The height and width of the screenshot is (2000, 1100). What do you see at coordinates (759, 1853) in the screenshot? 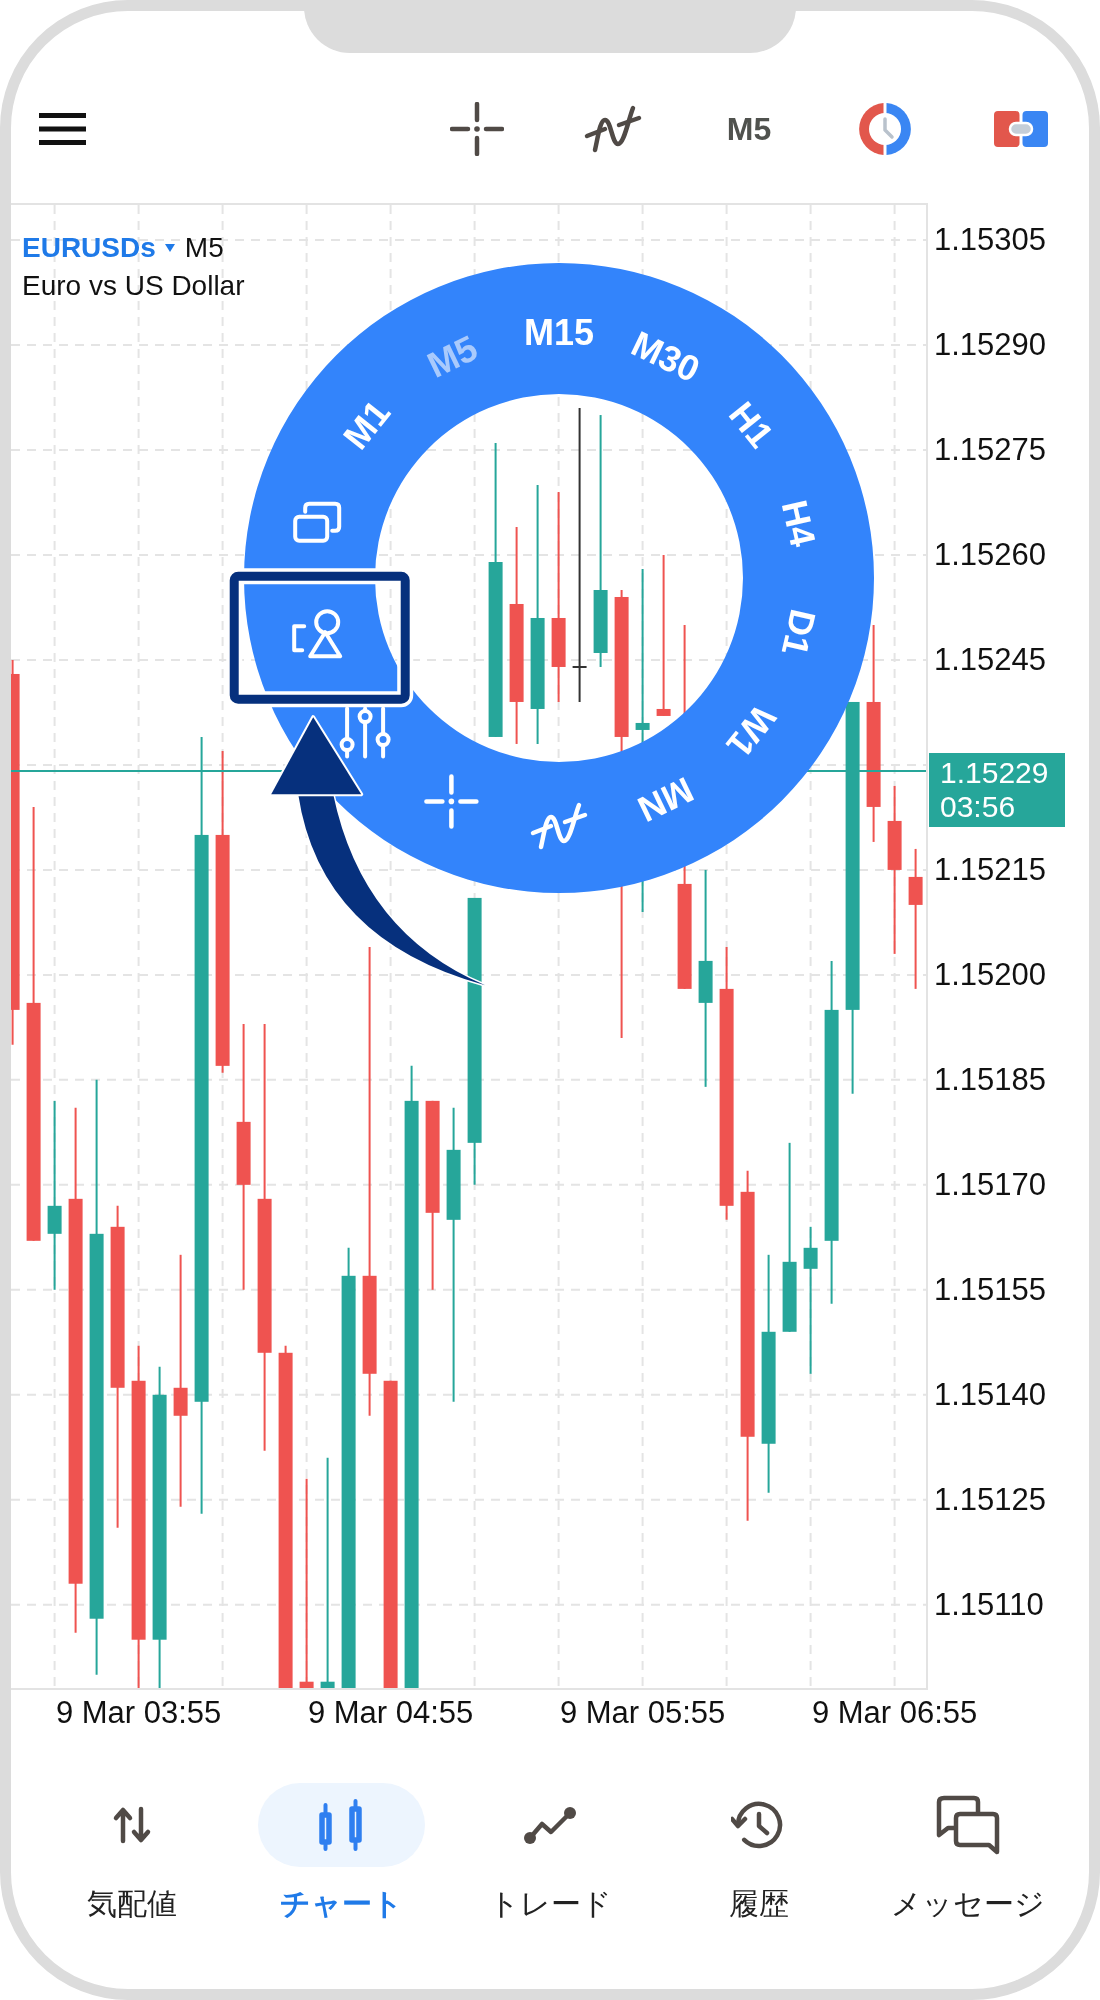
I see `nav-tab: 履歴` at bounding box center [759, 1853].